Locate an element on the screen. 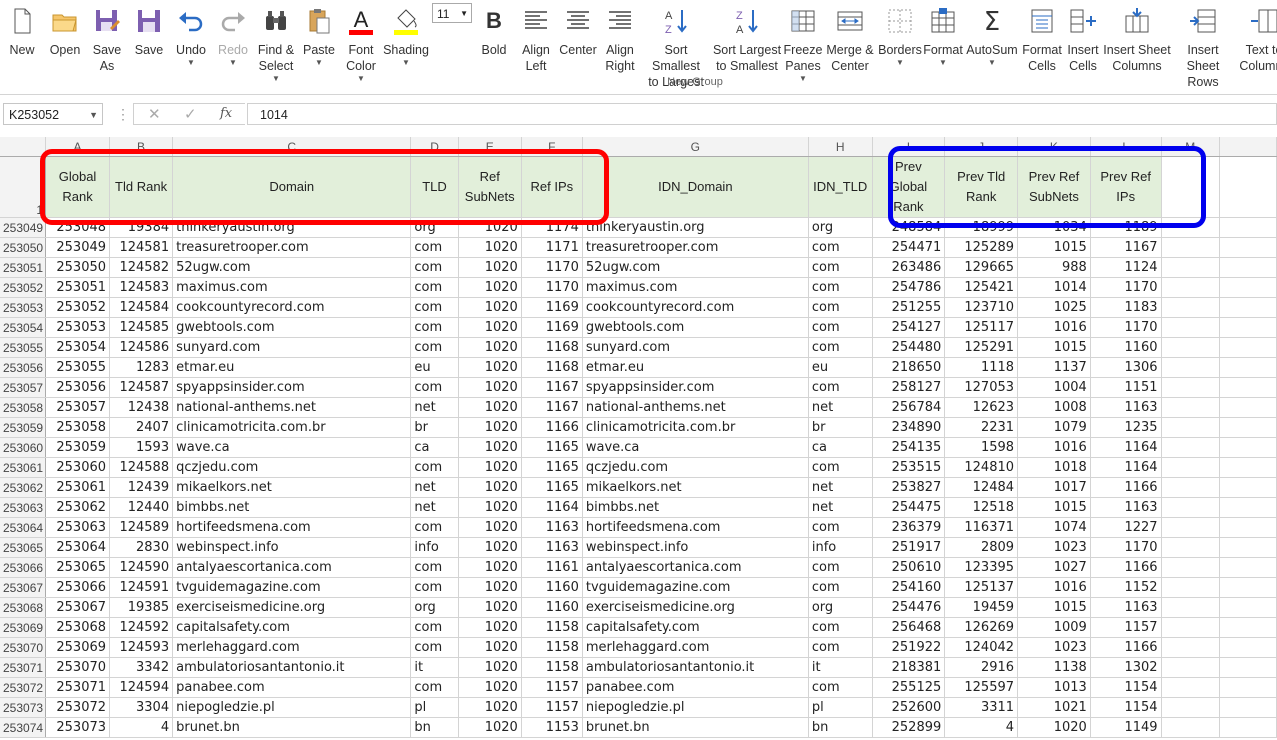 The image size is (1277, 740). cell: 1167 is located at coordinates (1126, 247).